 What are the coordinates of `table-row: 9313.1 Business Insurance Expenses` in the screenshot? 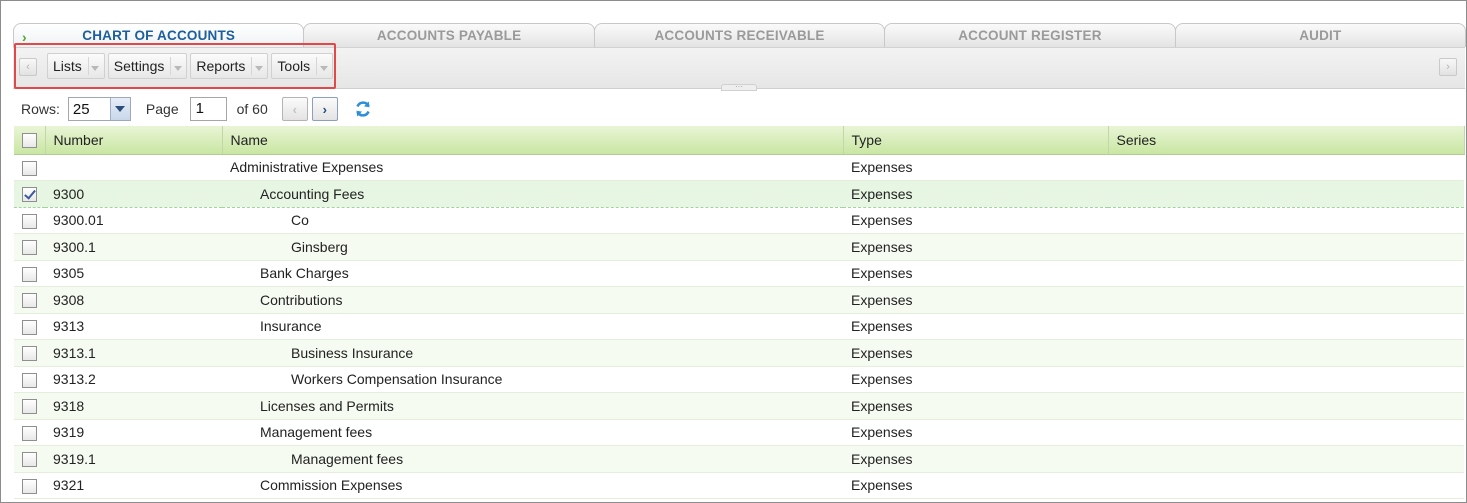 It's located at (739, 353).